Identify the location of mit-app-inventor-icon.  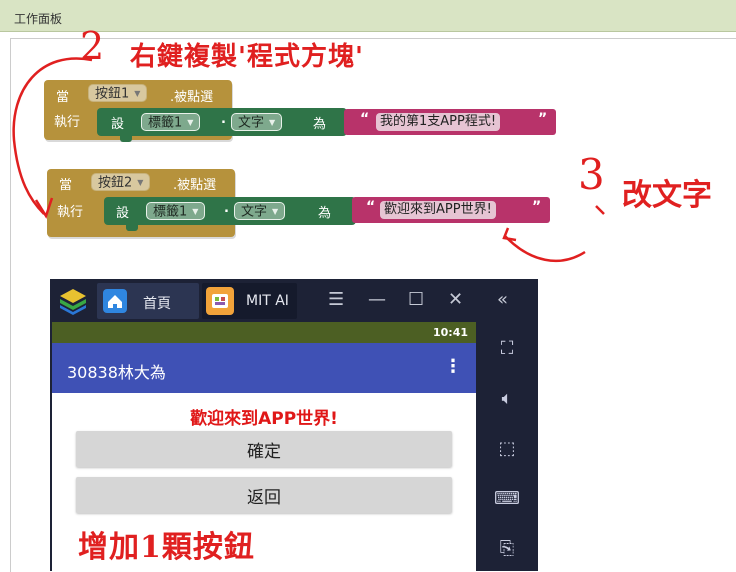
(220, 301).